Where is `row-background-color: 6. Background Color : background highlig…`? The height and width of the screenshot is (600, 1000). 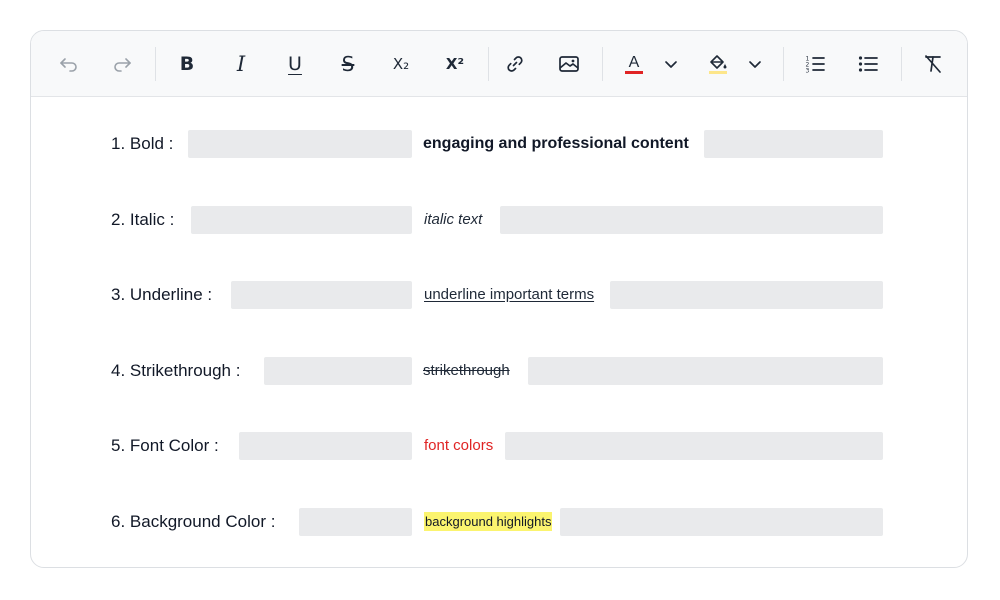 row-background-color: 6. Background Color : background highlig… is located at coordinates (499, 522).